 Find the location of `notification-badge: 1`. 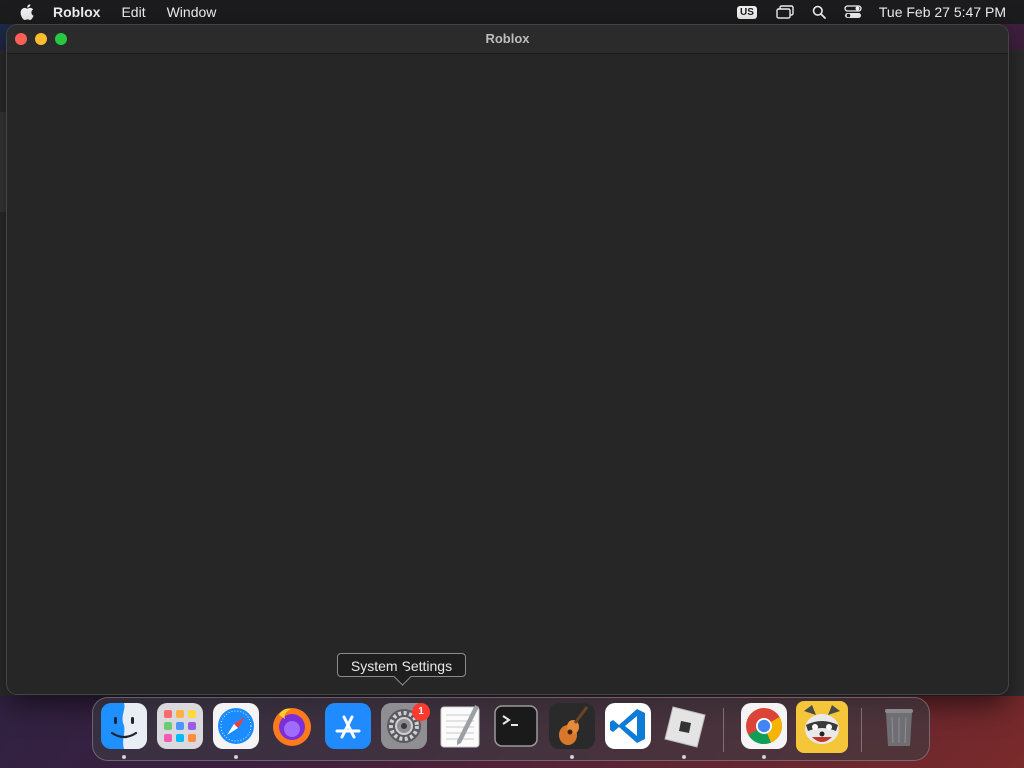

notification-badge: 1 is located at coordinates (421, 712).